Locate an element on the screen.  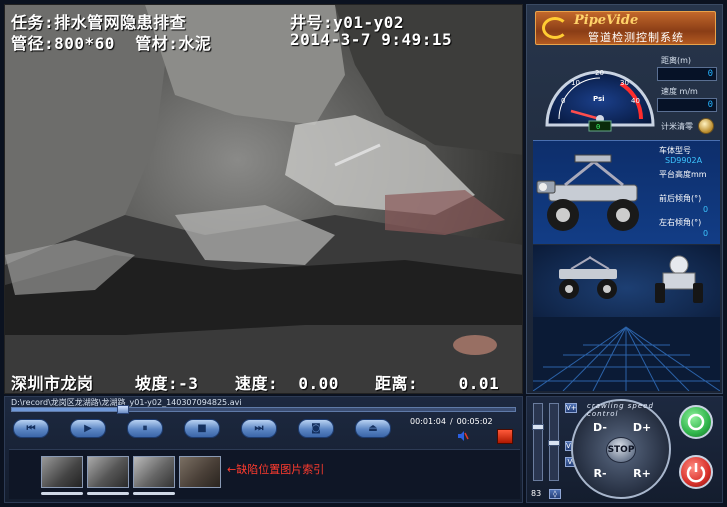
gauge-unit: Psi is located at coordinates (599, 99).